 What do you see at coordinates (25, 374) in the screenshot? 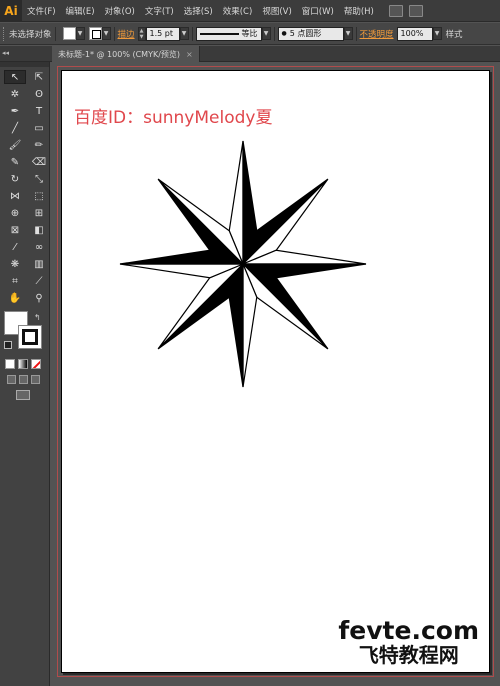
I see `tools-panel: ↖ ⇱ ✲ ʘ ✒ T ╱ ▭ 🖌 ✏ ✎ ⌫ ↻ ⤡ ⋈ ⬚ ⊕ ⊞ ⊠ ◧ ⁄ ∞ ❋ ▥ ⌗ ⟋ ✋ ⚲ ↰` at bounding box center [25, 374].